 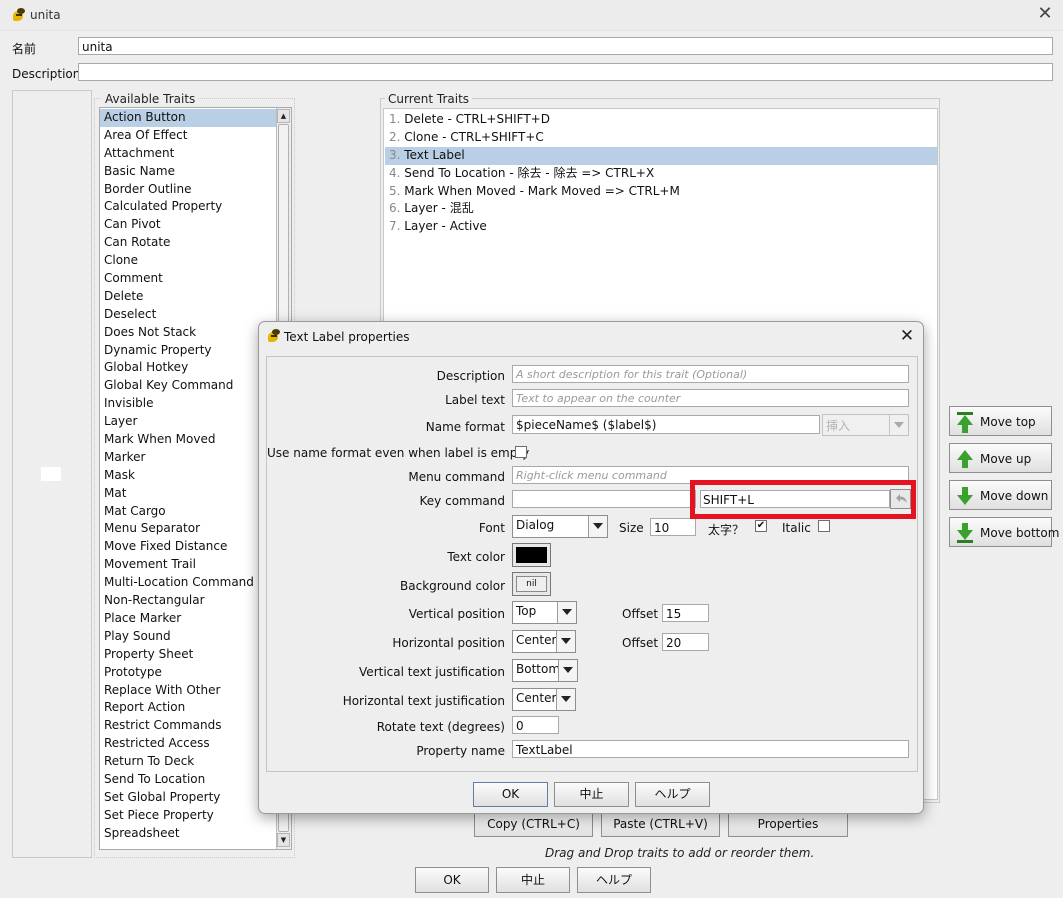 What do you see at coordinates (188, 207) in the screenshot?
I see `available-trait-item: Calculated Property` at bounding box center [188, 207].